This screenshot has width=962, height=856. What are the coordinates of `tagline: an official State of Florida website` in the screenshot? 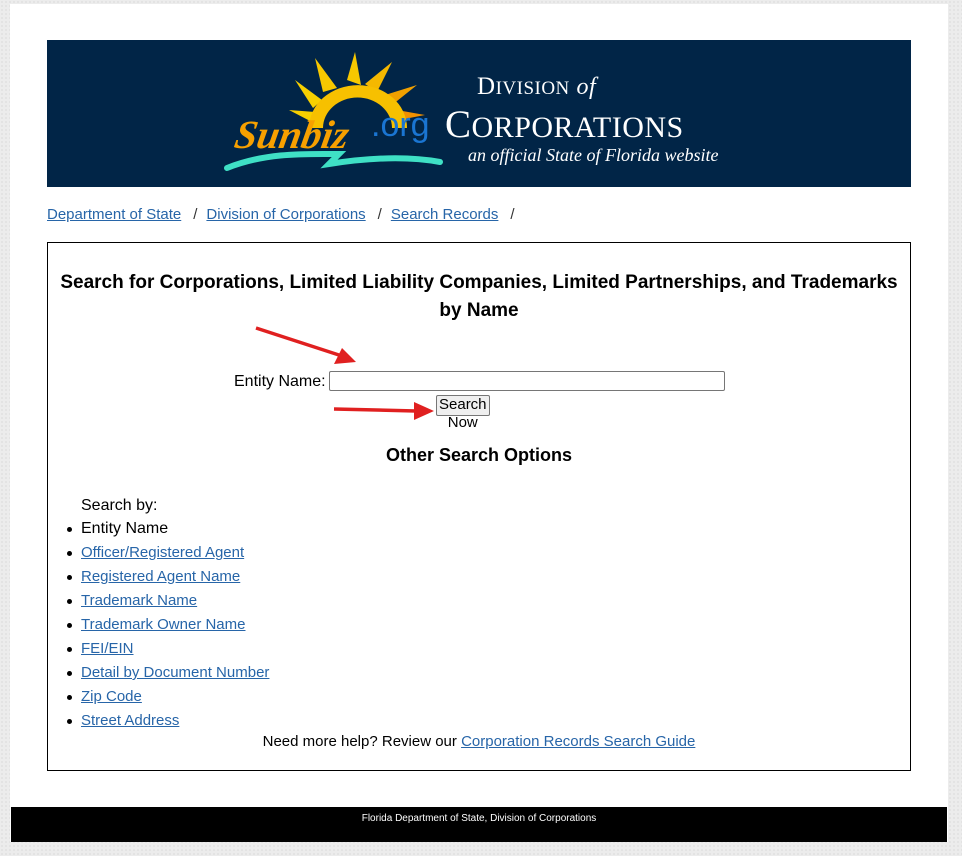 It's located at (593, 155).